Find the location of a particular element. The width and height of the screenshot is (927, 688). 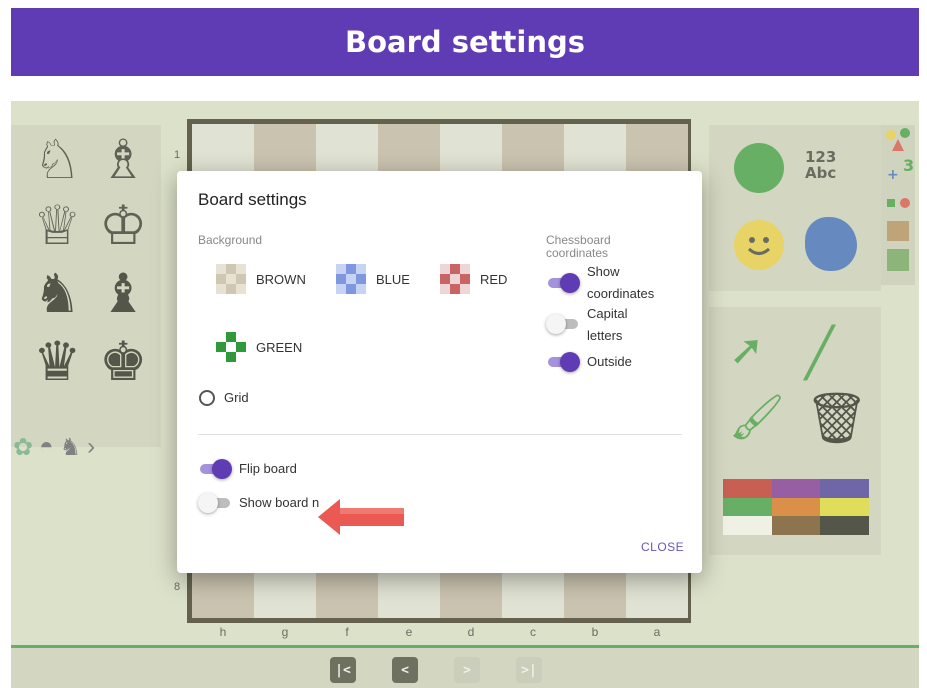

show-coordinates-toggle is located at coordinates (563, 283).